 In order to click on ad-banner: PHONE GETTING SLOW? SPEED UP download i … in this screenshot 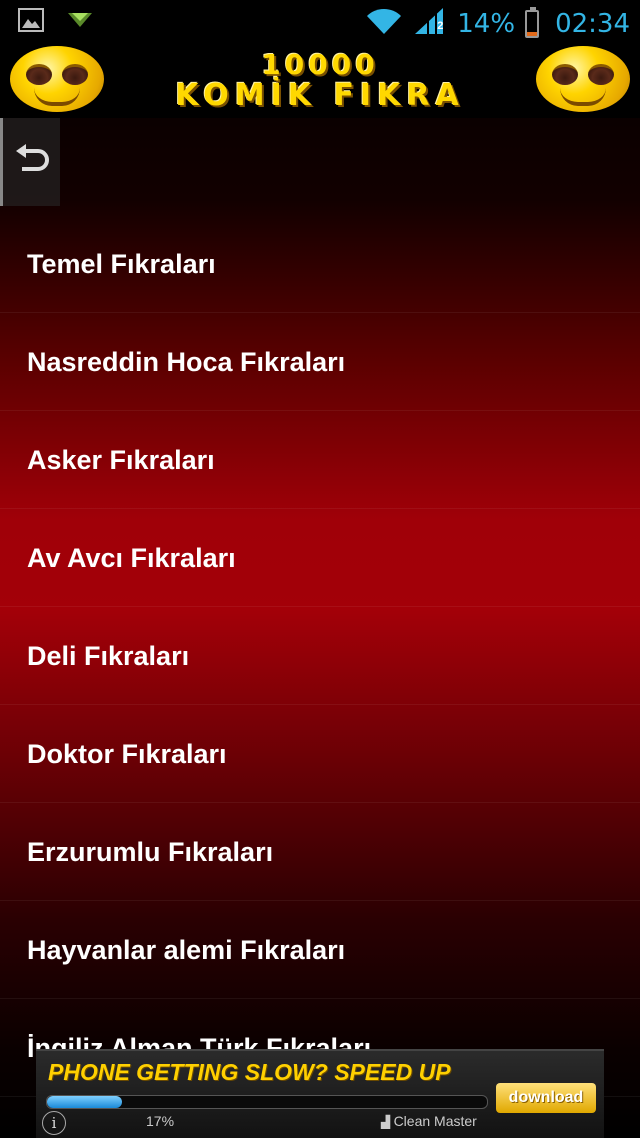, I will do `click(320, 1093)`.